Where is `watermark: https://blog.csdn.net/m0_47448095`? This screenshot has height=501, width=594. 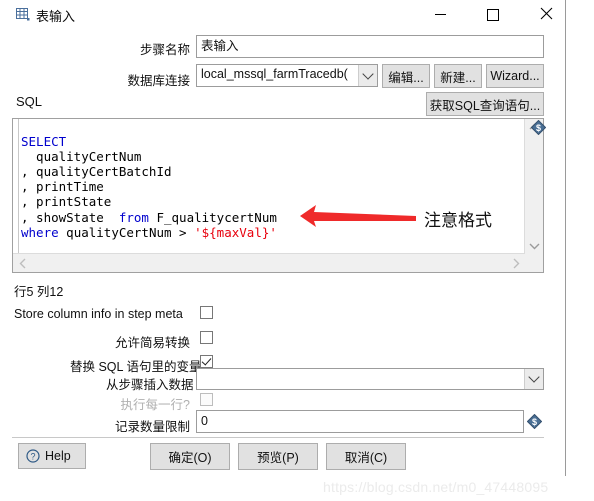 watermark: https://blog.csdn.net/m0_47448095 is located at coordinates (436, 487).